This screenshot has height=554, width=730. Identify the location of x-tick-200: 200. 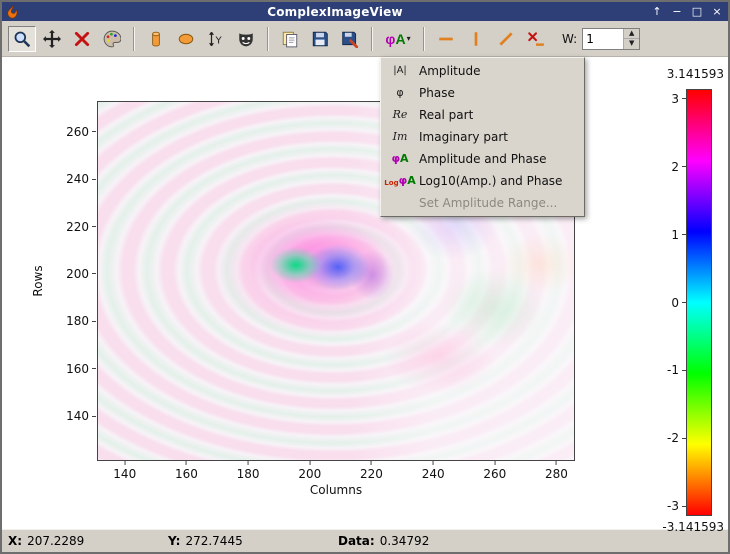
(309, 471).